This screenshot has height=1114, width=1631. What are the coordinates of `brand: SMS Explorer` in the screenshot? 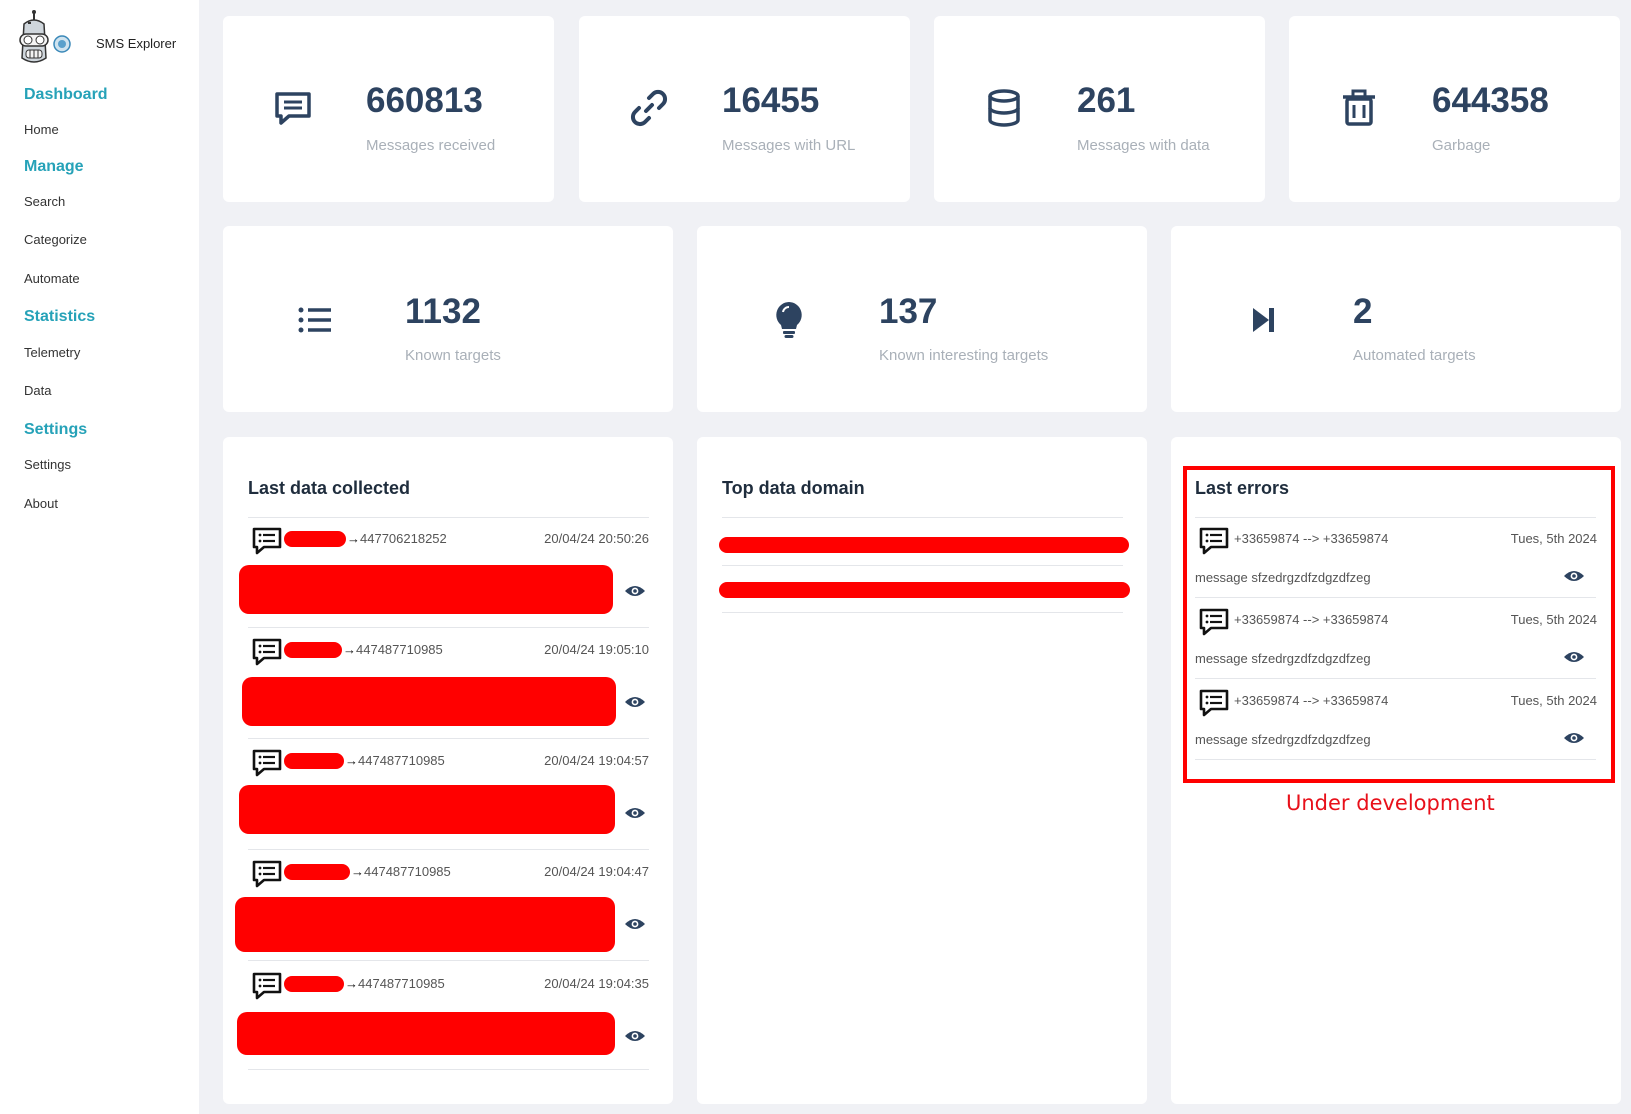 It's located at (96, 39).